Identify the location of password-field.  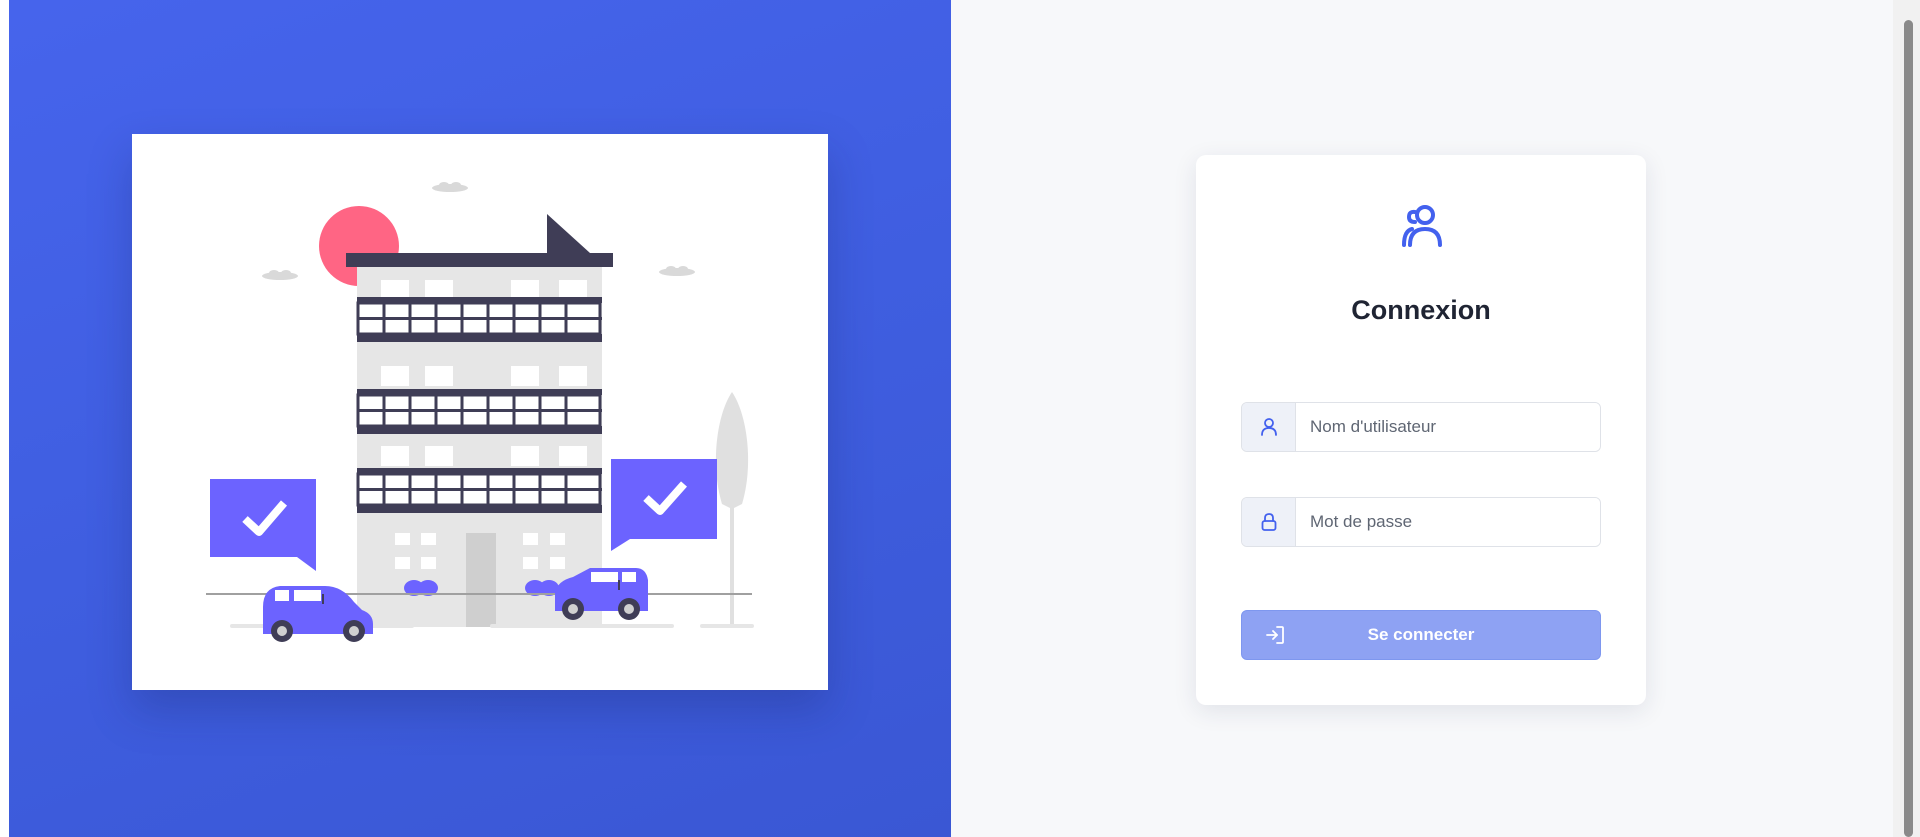
(1421, 522).